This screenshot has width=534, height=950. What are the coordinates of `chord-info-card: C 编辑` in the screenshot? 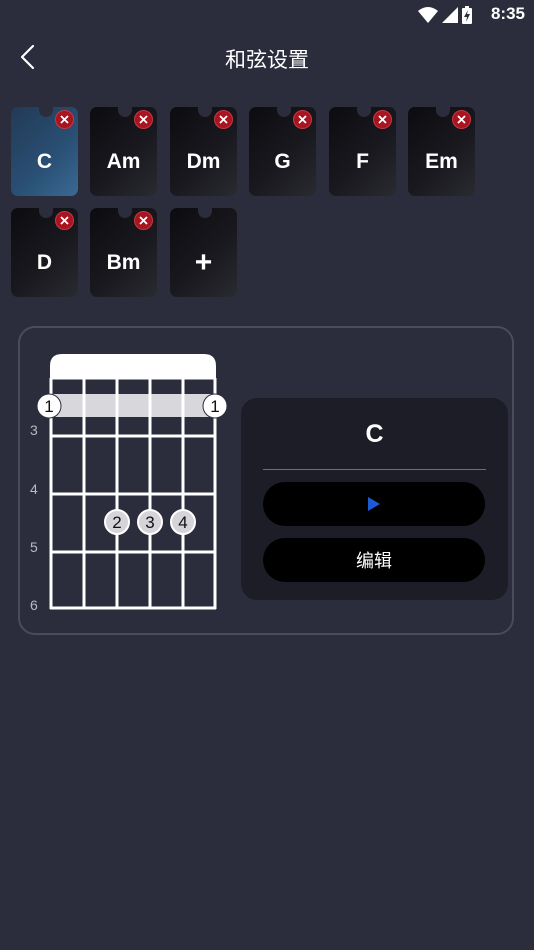 It's located at (374, 499).